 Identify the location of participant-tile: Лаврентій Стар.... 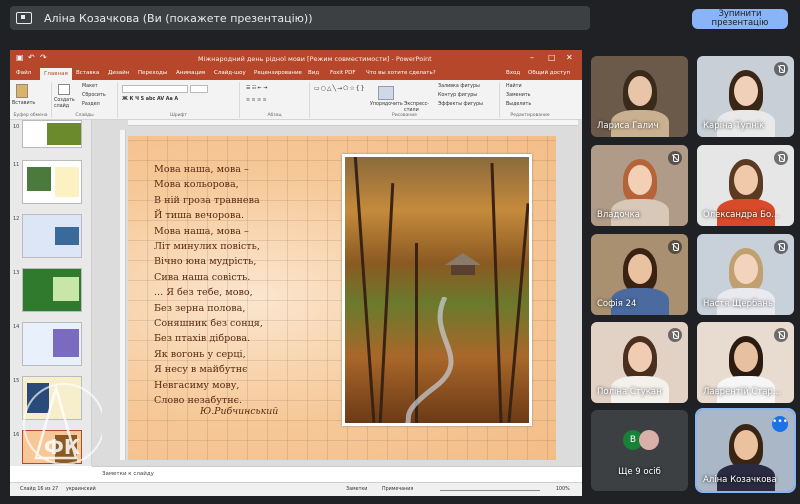
(745, 362).